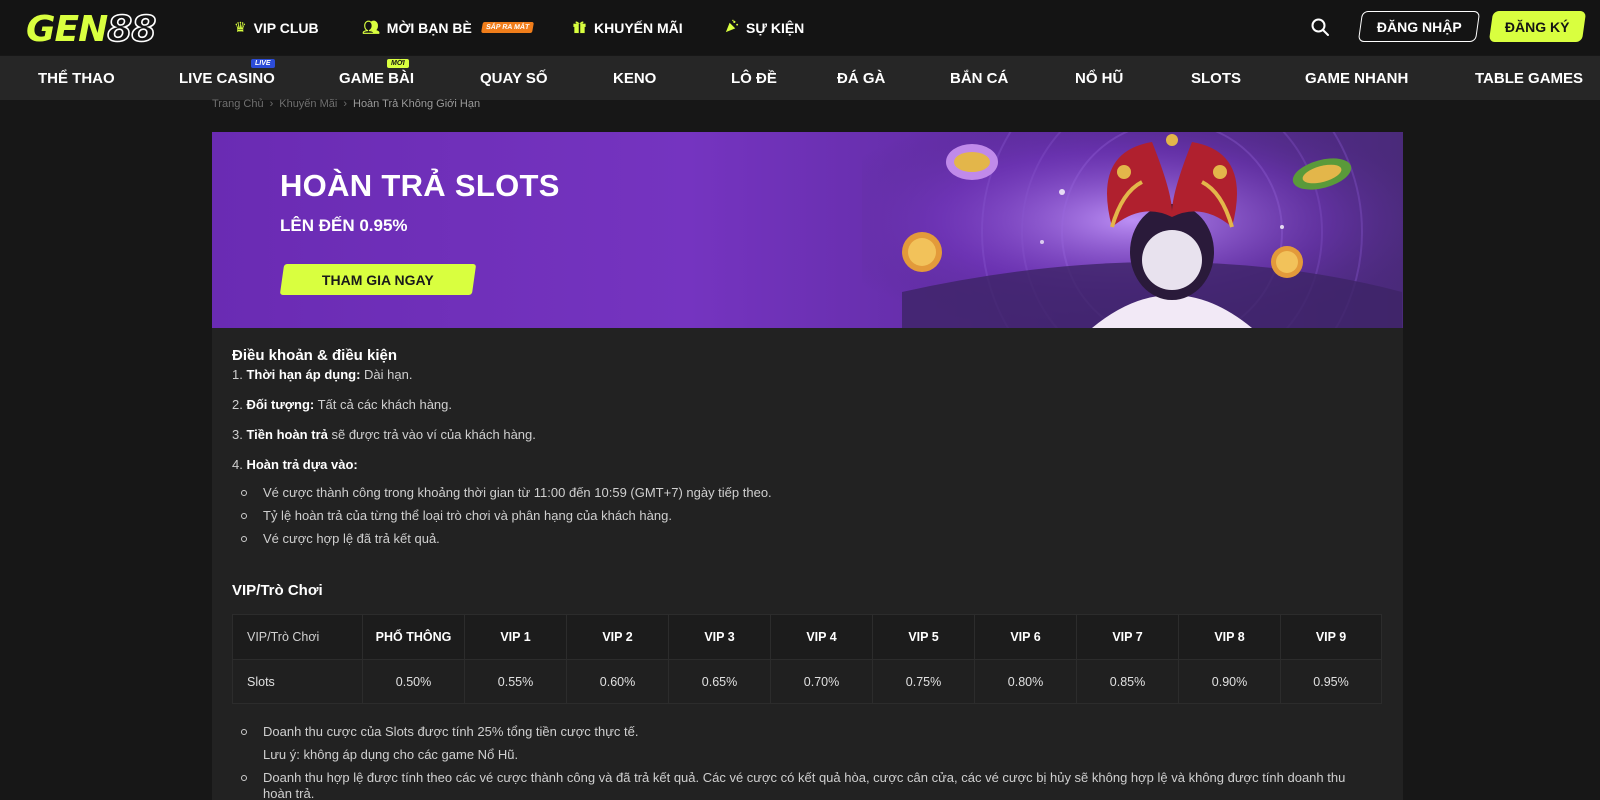 Image resolution: width=1600 pixels, height=800 pixels. What do you see at coordinates (420, 185) in the screenshot?
I see `banner-title: HOÀN TRẢ SLOTS` at bounding box center [420, 185].